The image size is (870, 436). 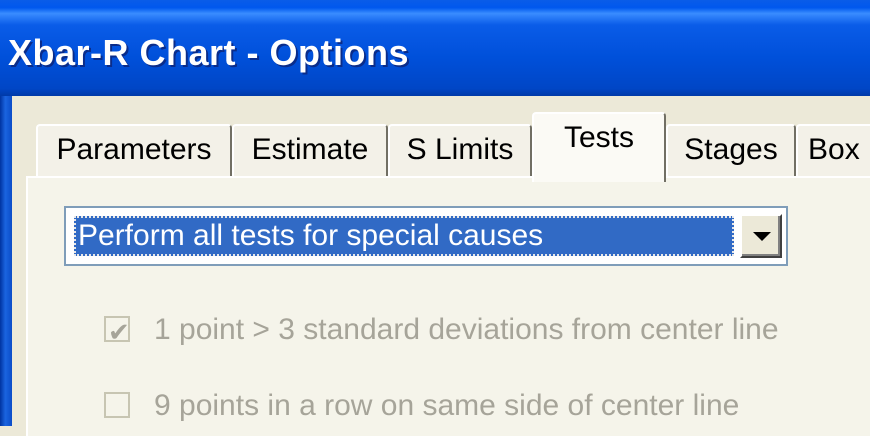 I want to click on tab-stages: Stages, so click(x=731, y=151).